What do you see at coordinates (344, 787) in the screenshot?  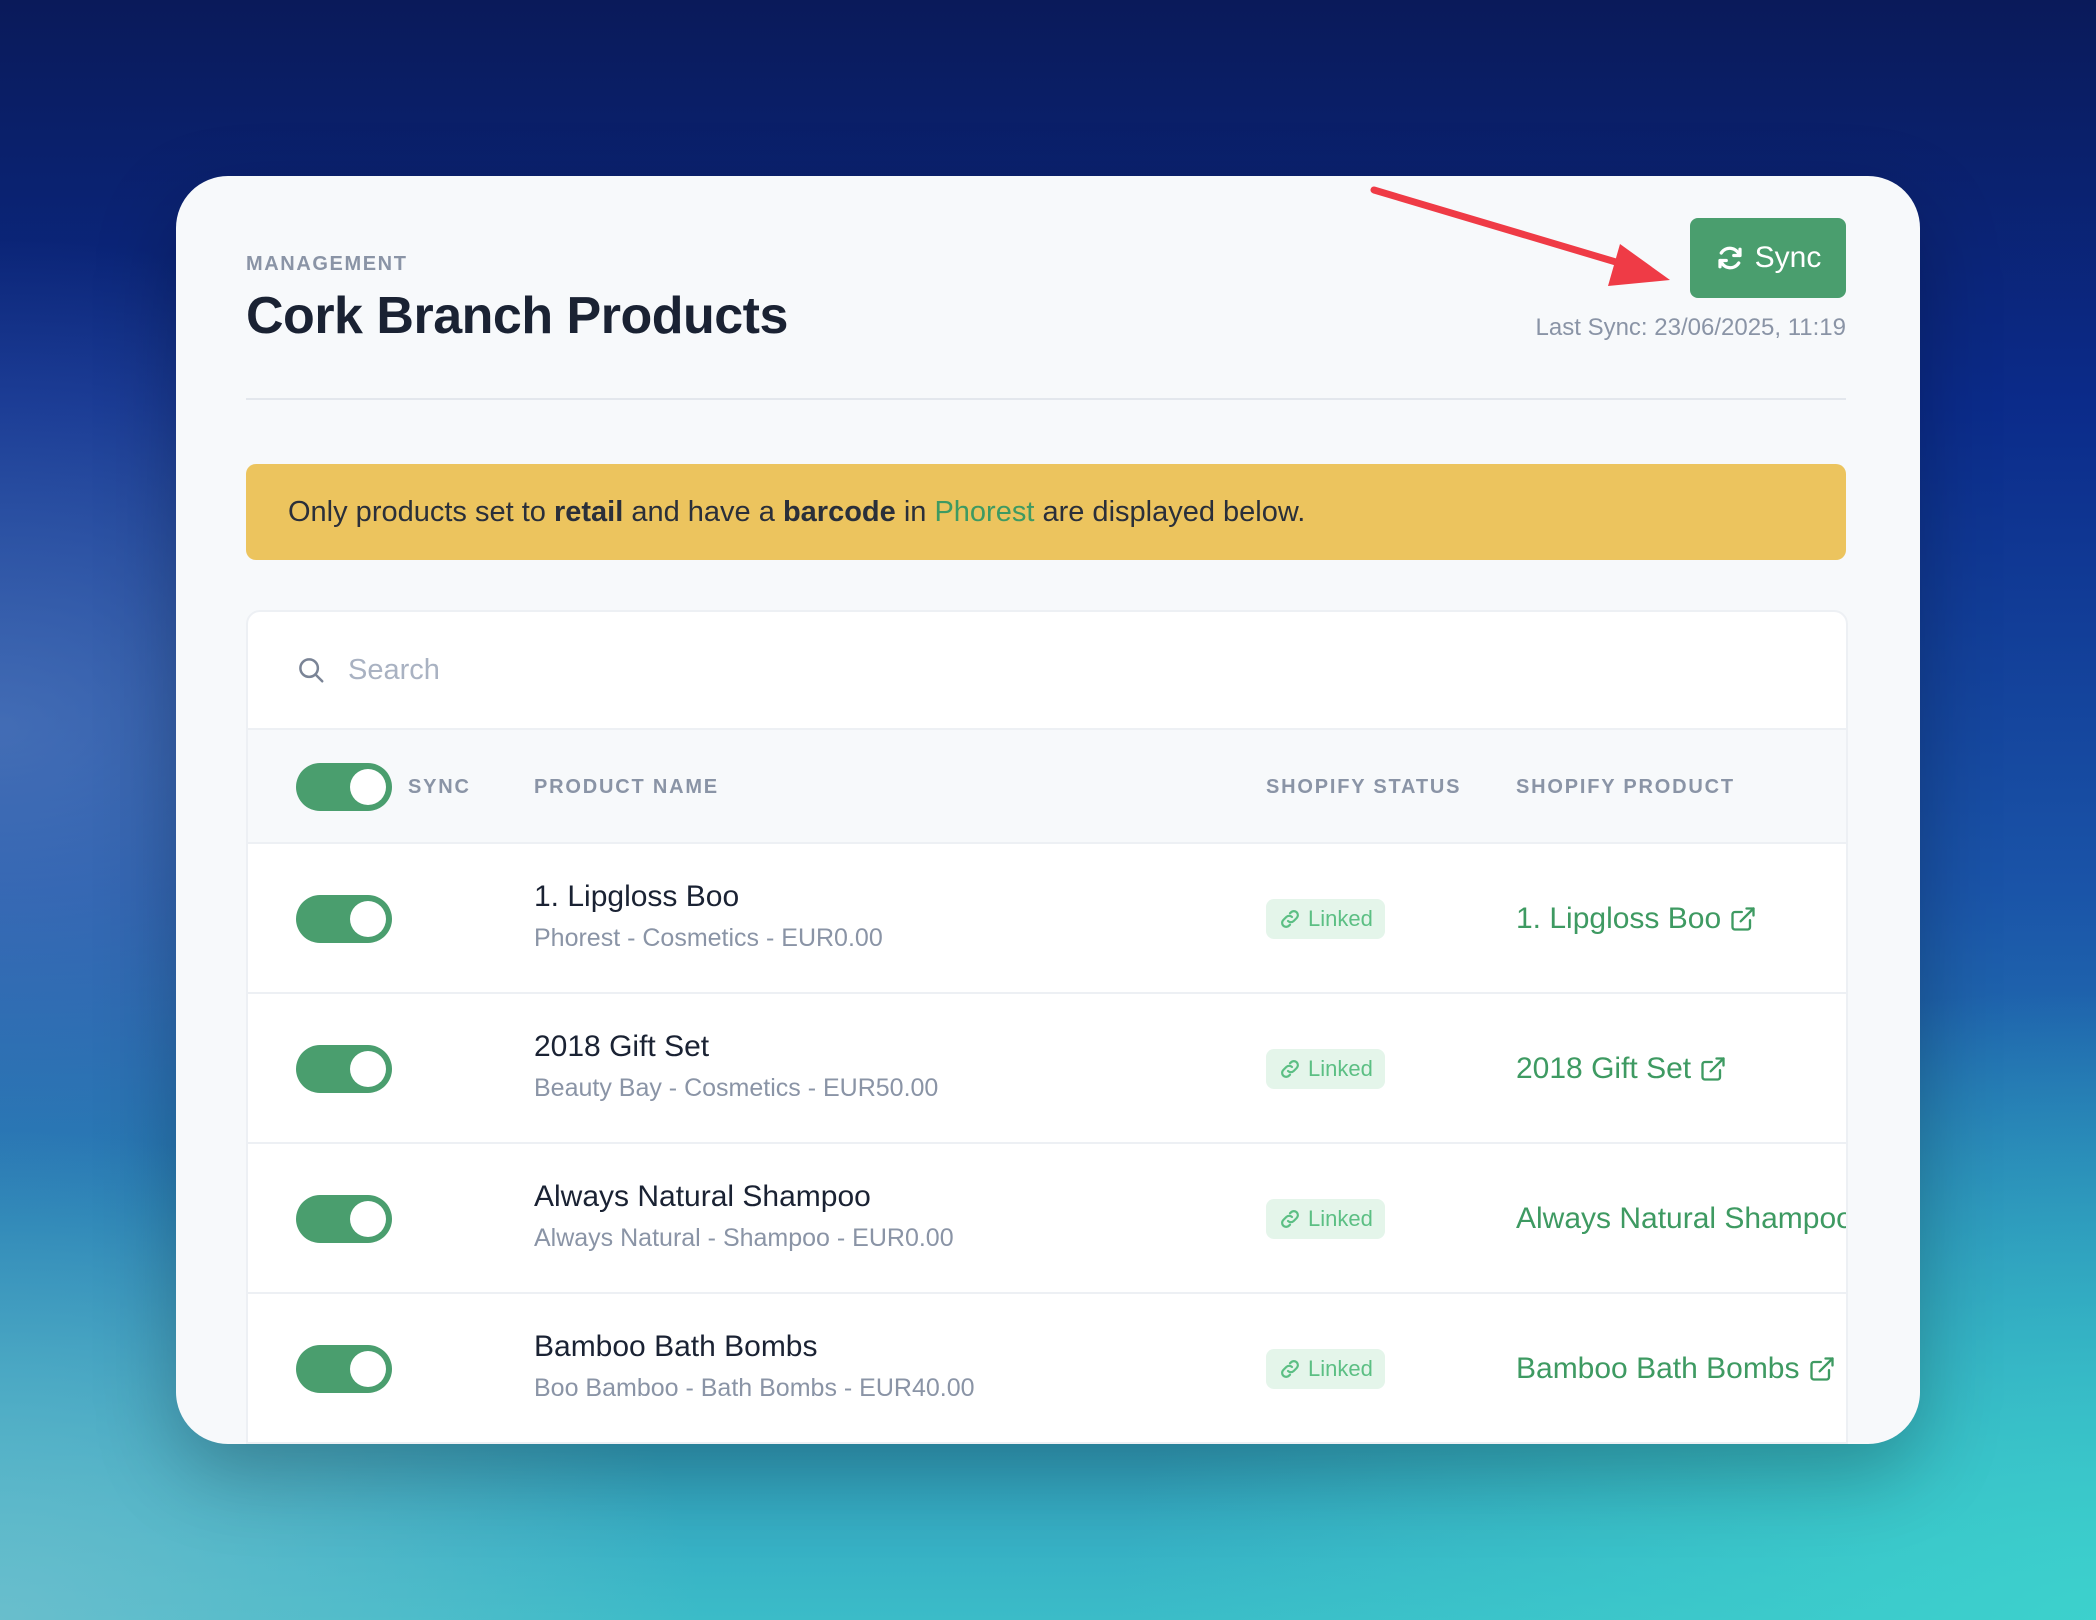 I see `sync-all-toggle` at bounding box center [344, 787].